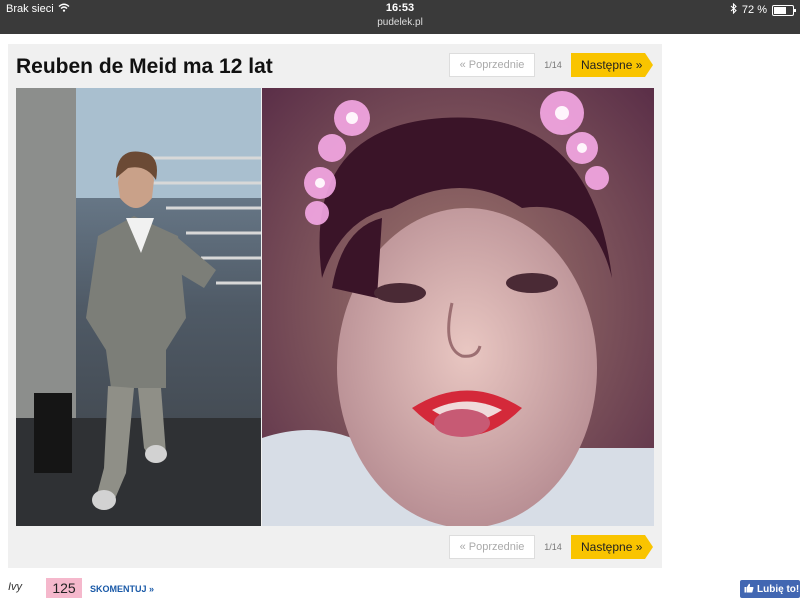  Describe the element at coordinates (749, 589) in the screenshot. I see `thumbs-up-icon` at that location.